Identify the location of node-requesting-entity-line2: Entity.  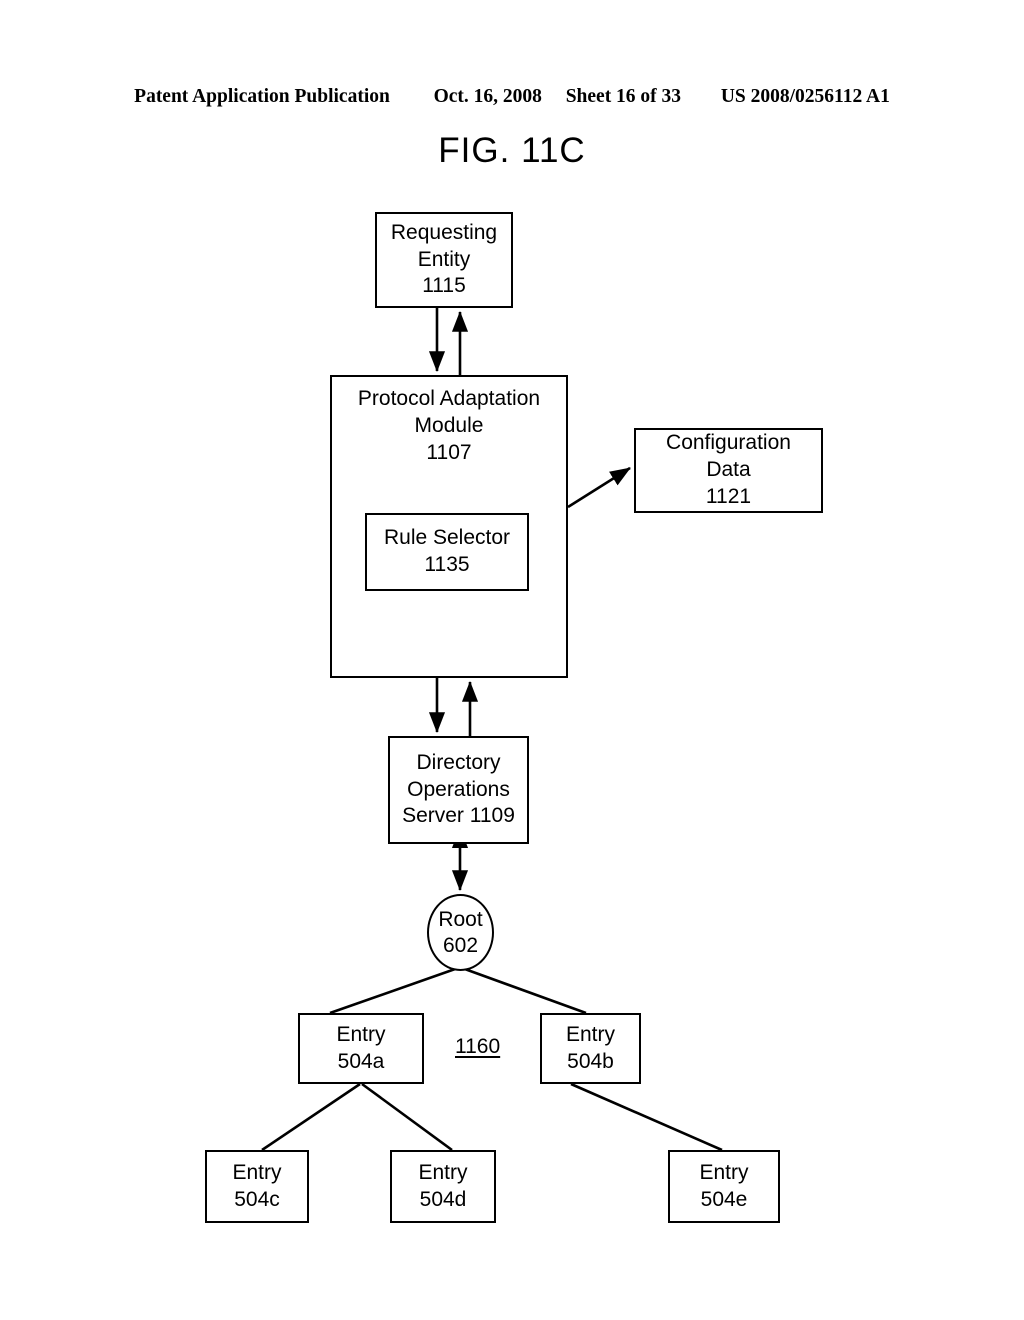
(444, 259).